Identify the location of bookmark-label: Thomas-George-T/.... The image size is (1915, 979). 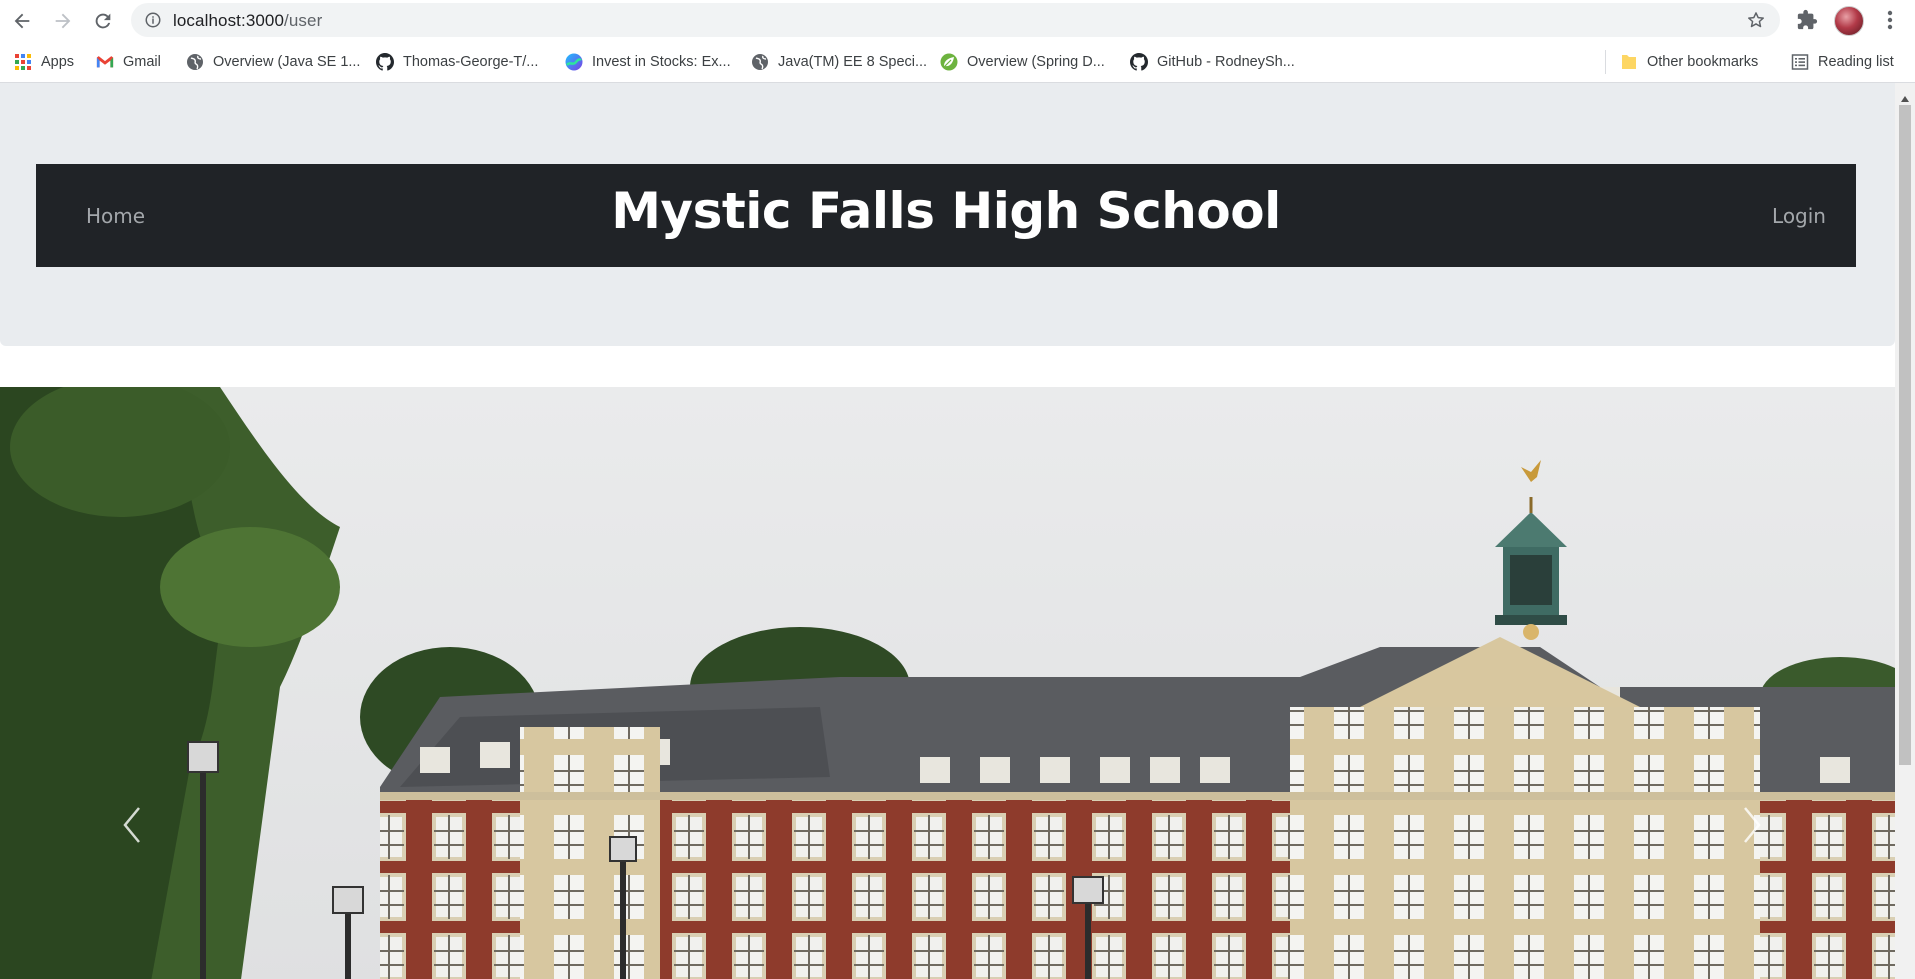
(471, 62).